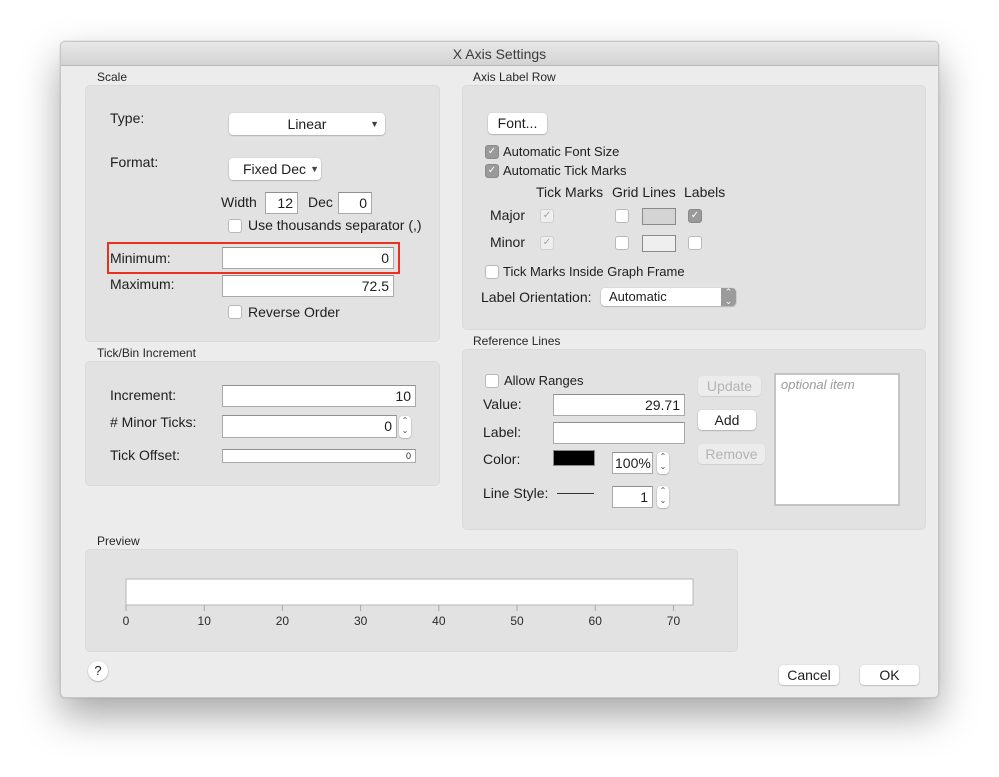 The width and height of the screenshot is (999, 777). I want to click on preview-frame, so click(409, 592).